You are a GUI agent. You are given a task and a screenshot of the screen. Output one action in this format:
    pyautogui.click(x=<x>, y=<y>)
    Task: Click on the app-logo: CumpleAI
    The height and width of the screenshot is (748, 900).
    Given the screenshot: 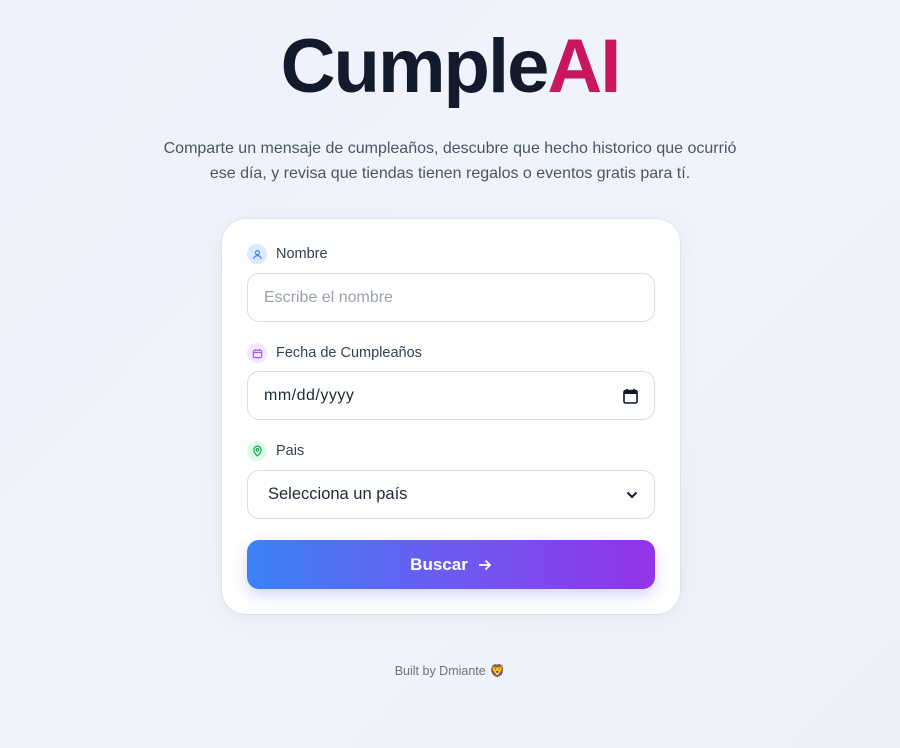 What is the action you would take?
    pyautogui.click(x=450, y=67)
    